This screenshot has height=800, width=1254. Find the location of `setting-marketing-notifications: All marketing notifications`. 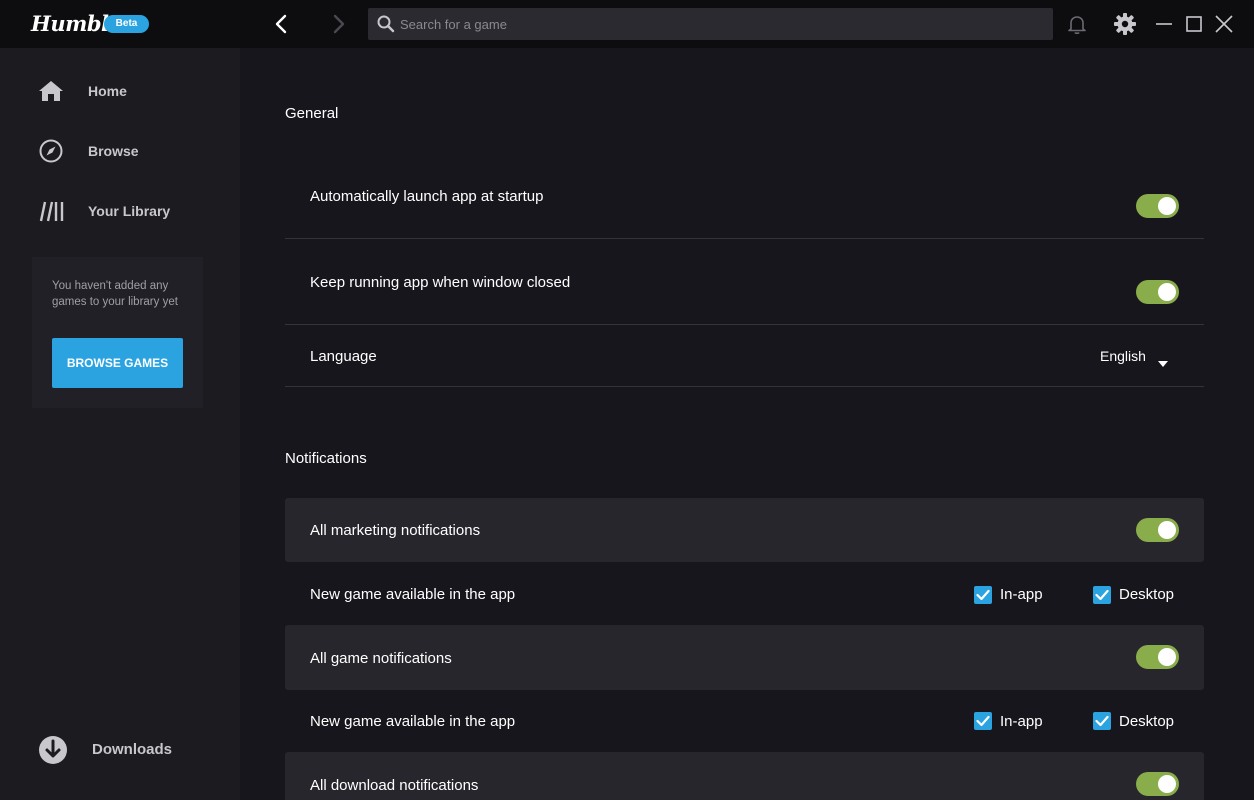

setting-marketing-notifications: All marketing notifications is located at coordinates (744, 530).